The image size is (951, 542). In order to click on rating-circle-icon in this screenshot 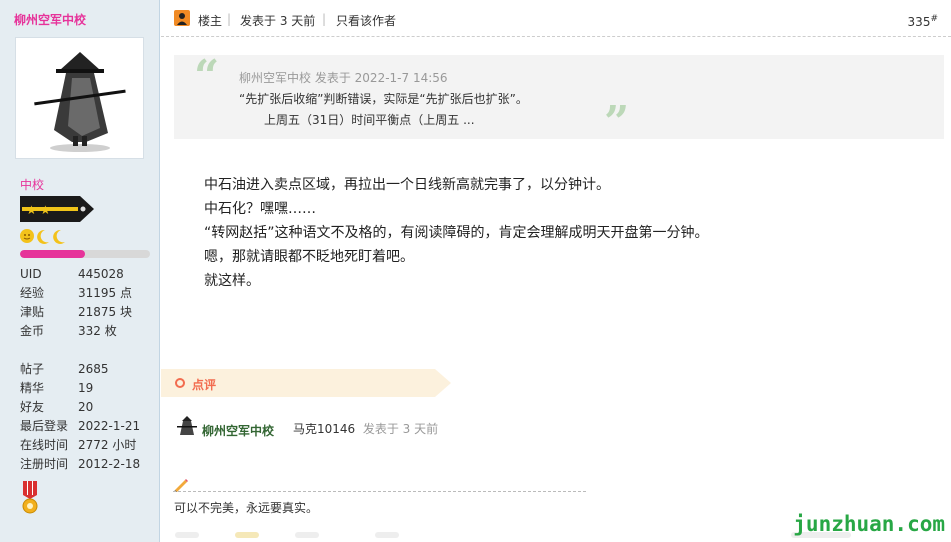, I will do `click(180, 383)`.